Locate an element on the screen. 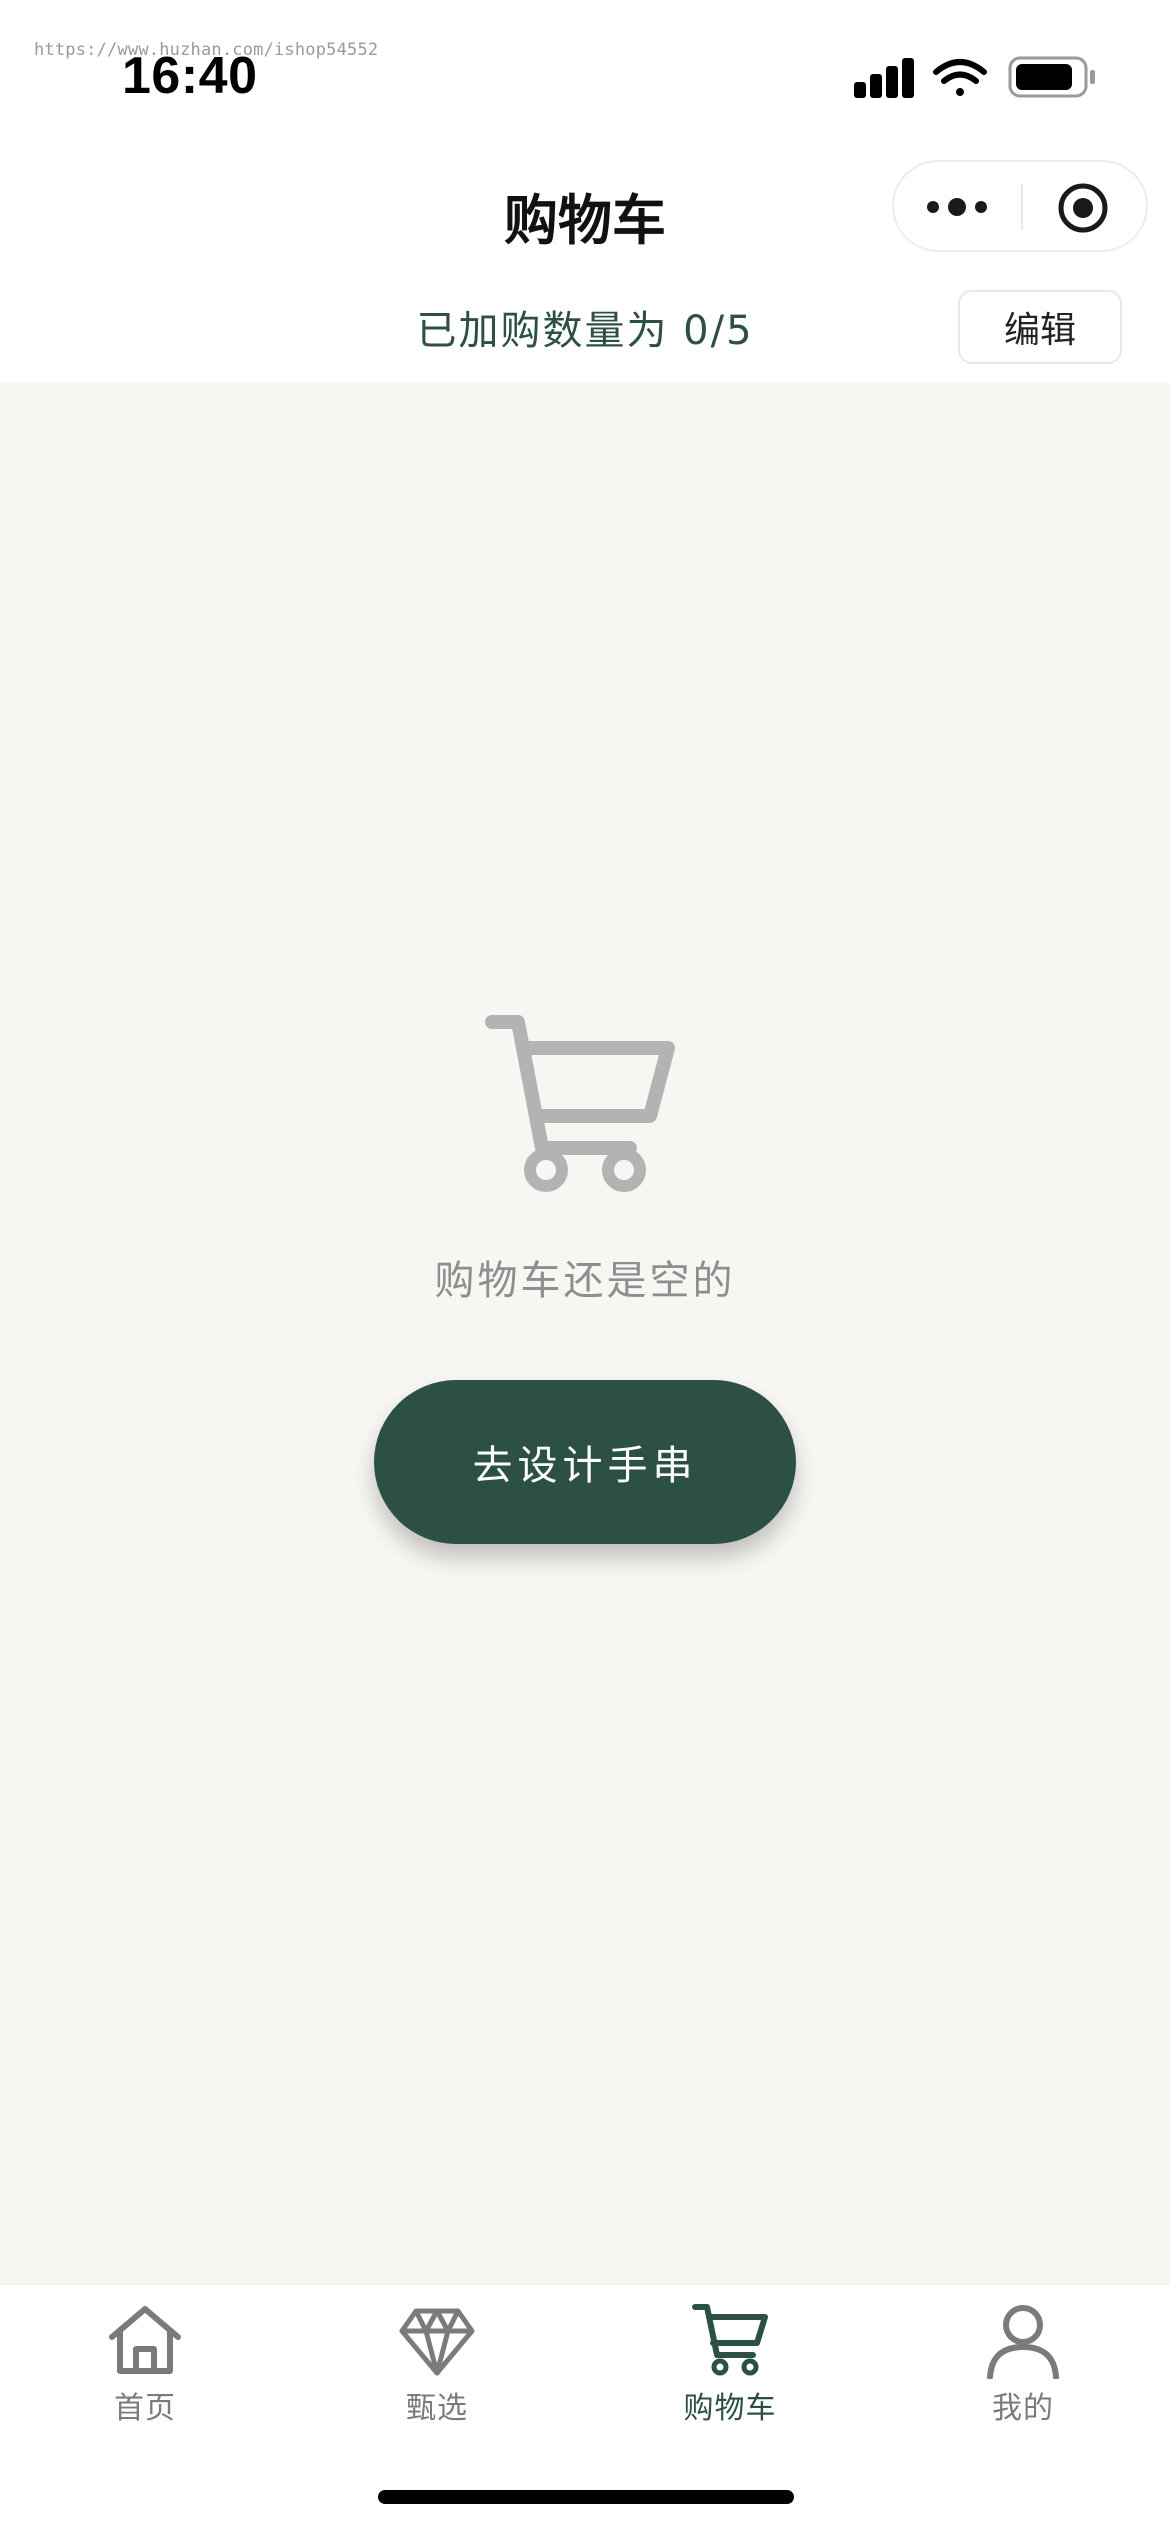  status-time: 16:40 is located at coordinates (190, 76).